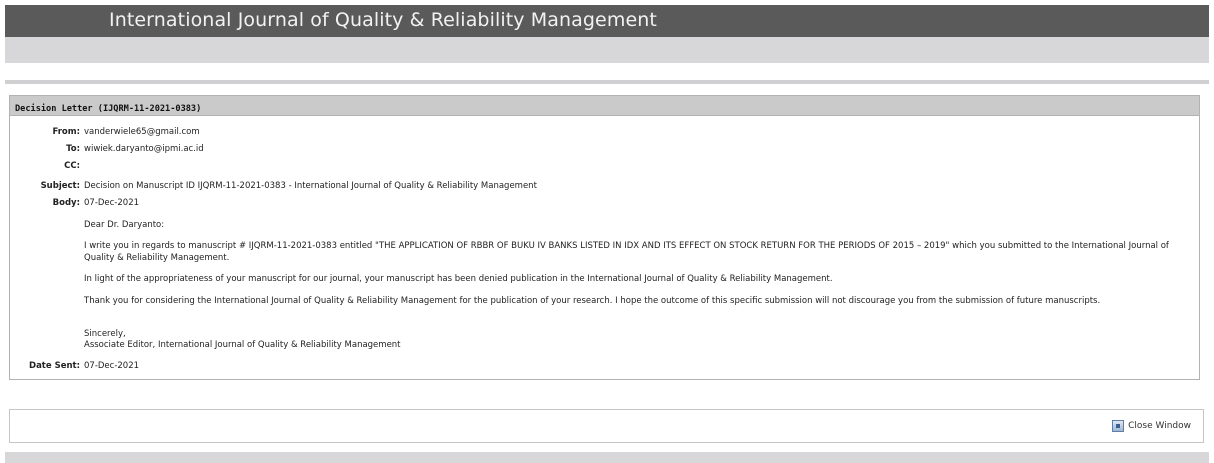 The width and height of the screenshot is (1214, 463). I want to click on greeting: Dear Dr. Daryanto:, so click(124, 225).